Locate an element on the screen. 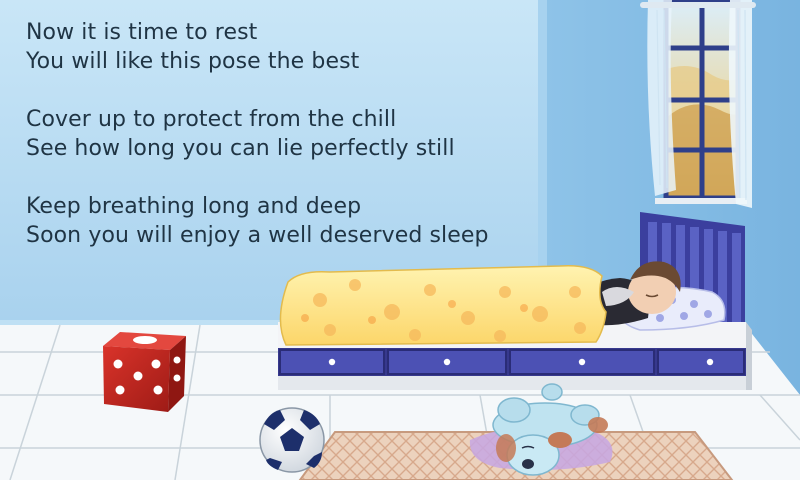  verse-line: See how long you can lie perfectly still is located at coordinates (240, 148).